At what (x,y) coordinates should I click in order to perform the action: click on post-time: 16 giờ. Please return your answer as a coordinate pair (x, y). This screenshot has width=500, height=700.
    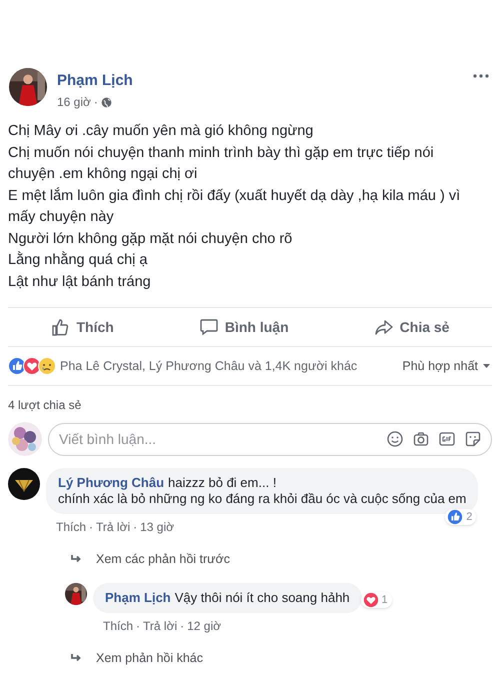
    Looking at the image, I should click on (74, 102).